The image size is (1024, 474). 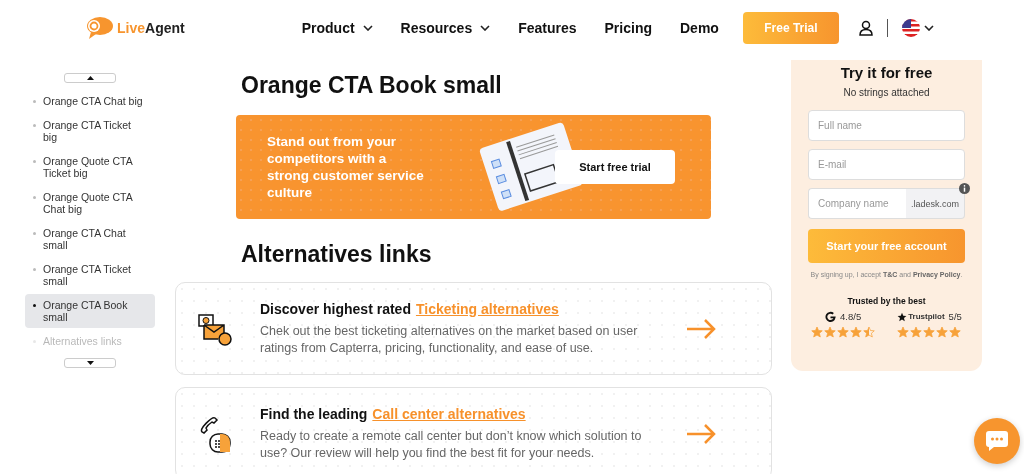 What do you see at coordinates (90, 101) in the screenshot?
I see `sidebar-item: Orange CTA Chat big` at bounding box center [90, 101].